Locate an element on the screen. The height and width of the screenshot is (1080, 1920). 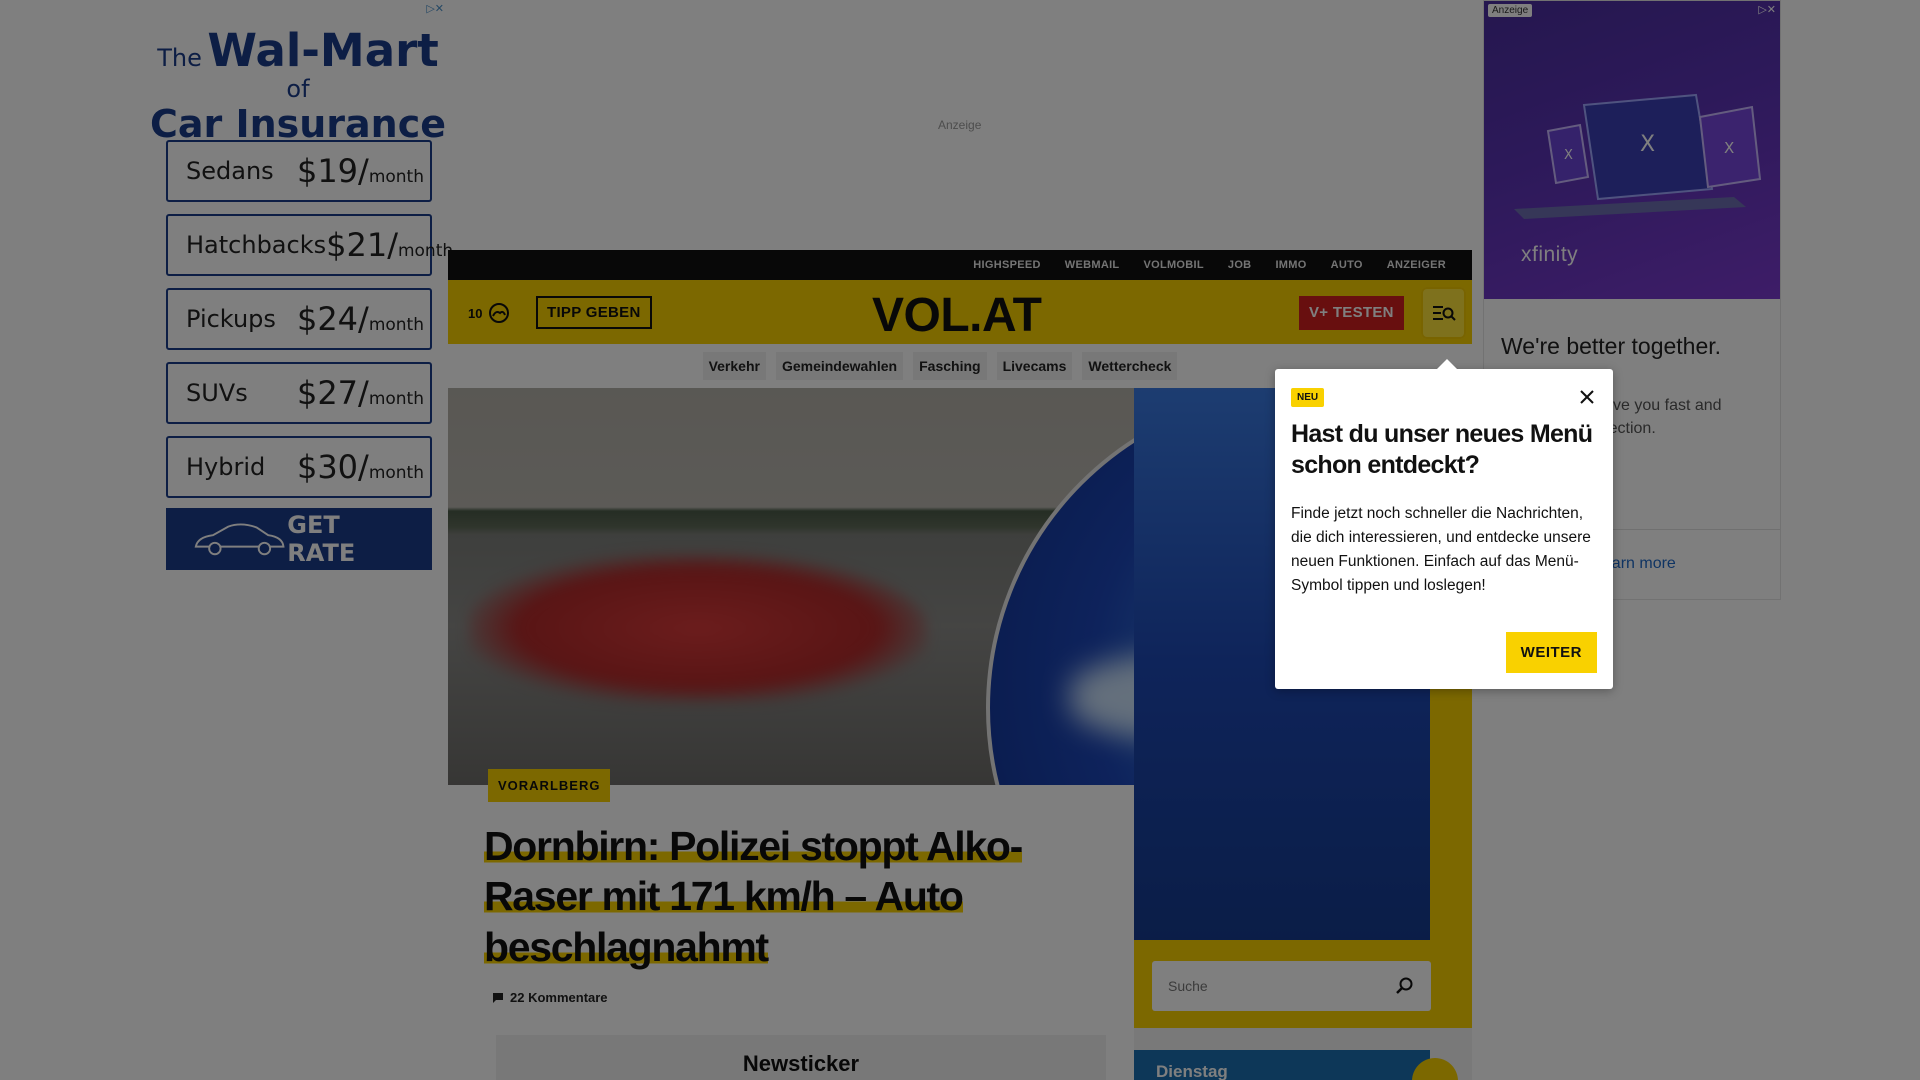
popover-title: Hast du unser neues Menü schon entdeckt? is located at coordinates (1442, 450).